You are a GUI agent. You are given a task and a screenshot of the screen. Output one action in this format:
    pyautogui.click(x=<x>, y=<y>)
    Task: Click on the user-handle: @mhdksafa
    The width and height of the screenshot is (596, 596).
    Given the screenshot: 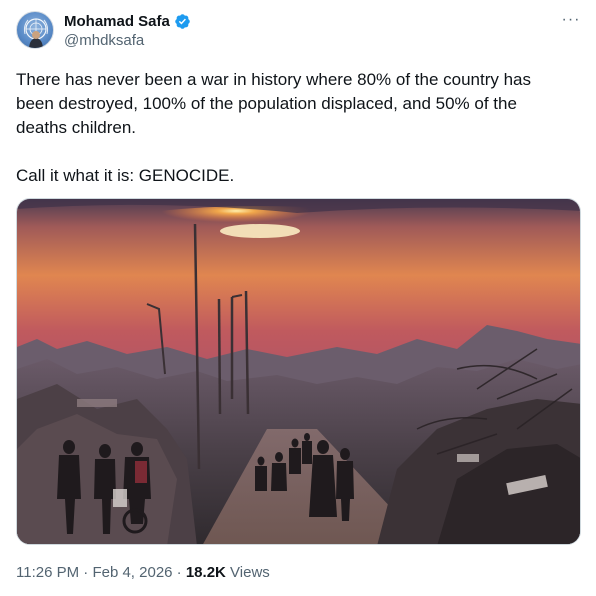 What is the action you would take?
    pyautogui.click(x=104, y=40)
    